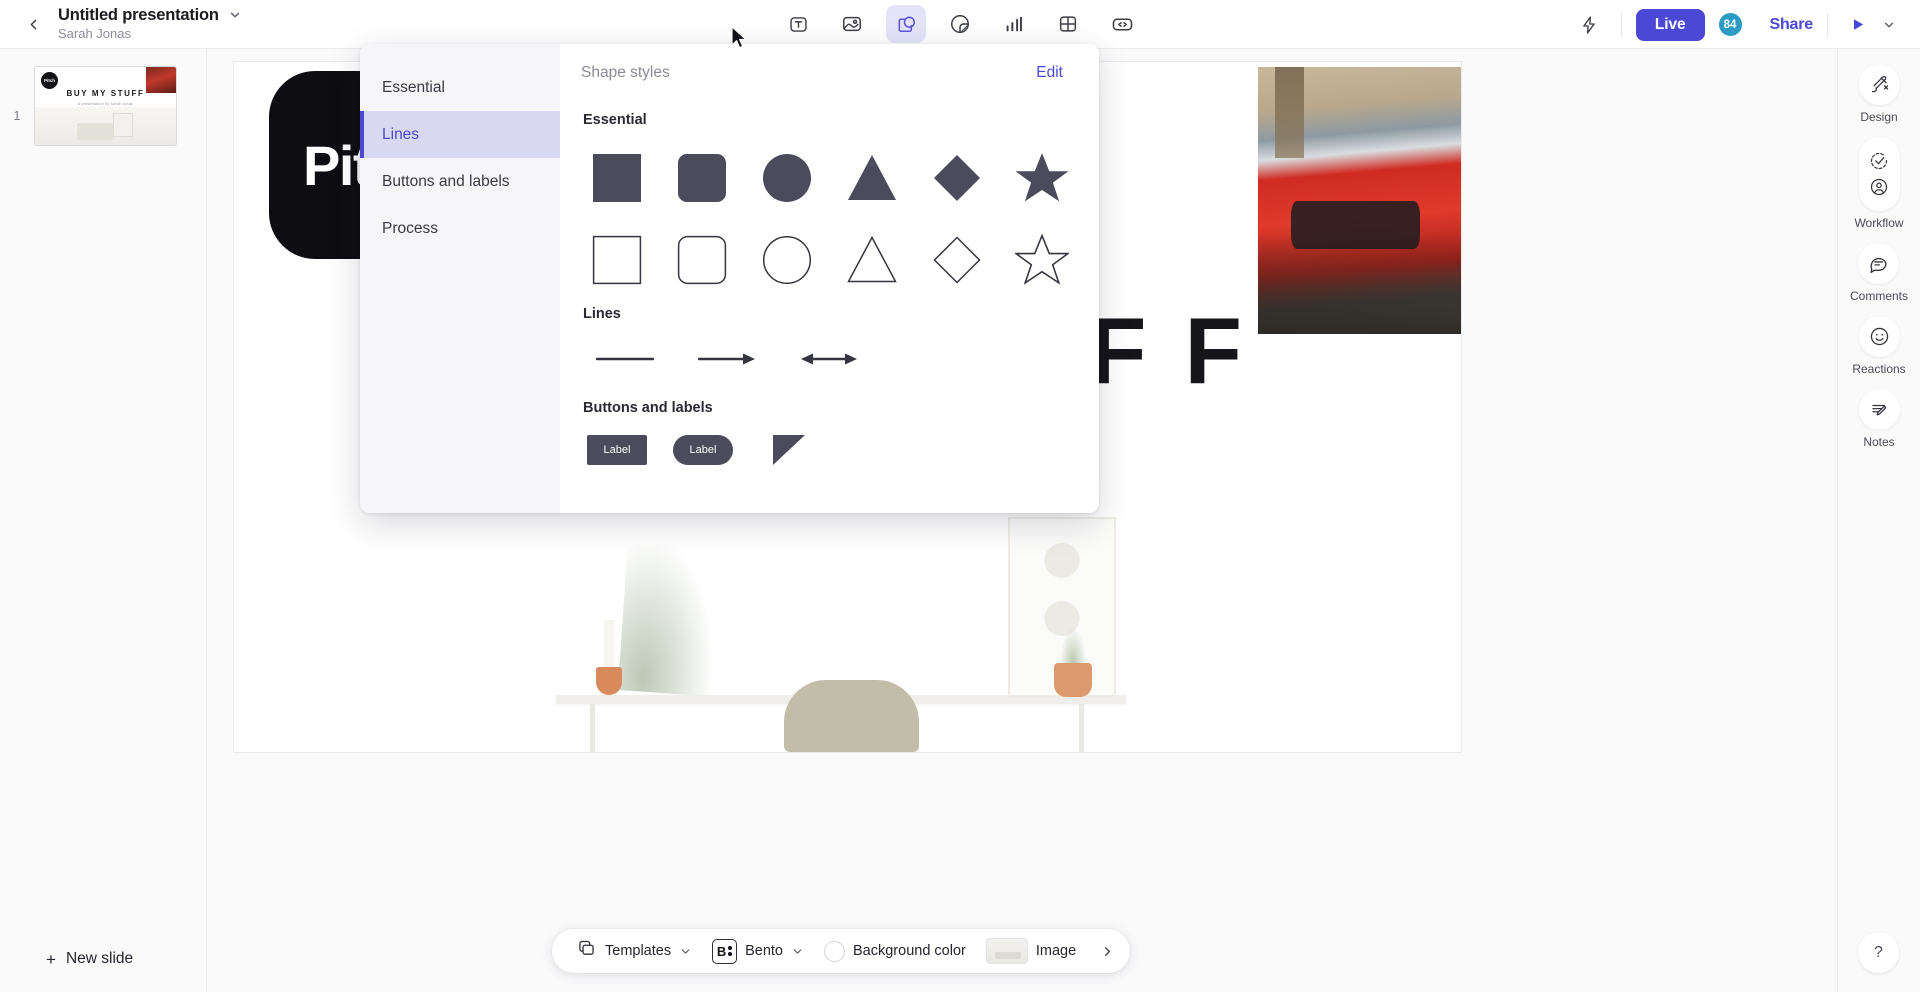 This screenshot has width=1920, height=992. I want to click on shape-line-plain, so click(625, 359).